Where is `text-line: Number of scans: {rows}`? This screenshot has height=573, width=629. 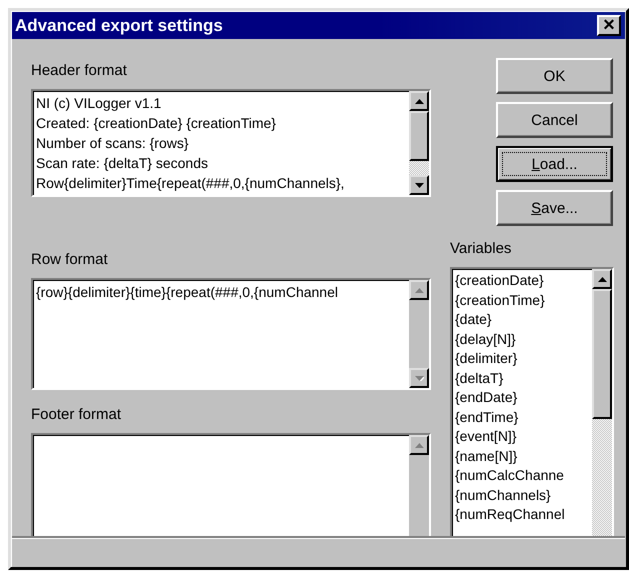
text-line: Number of scans: {rows} is located at coordinates (112, 143).